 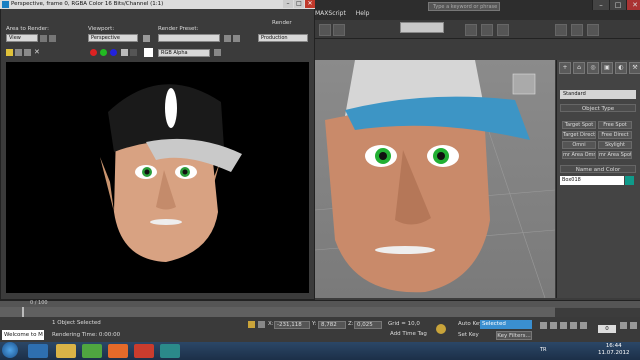 I want to click on edit-region-icon, so click(x=43, y=38).